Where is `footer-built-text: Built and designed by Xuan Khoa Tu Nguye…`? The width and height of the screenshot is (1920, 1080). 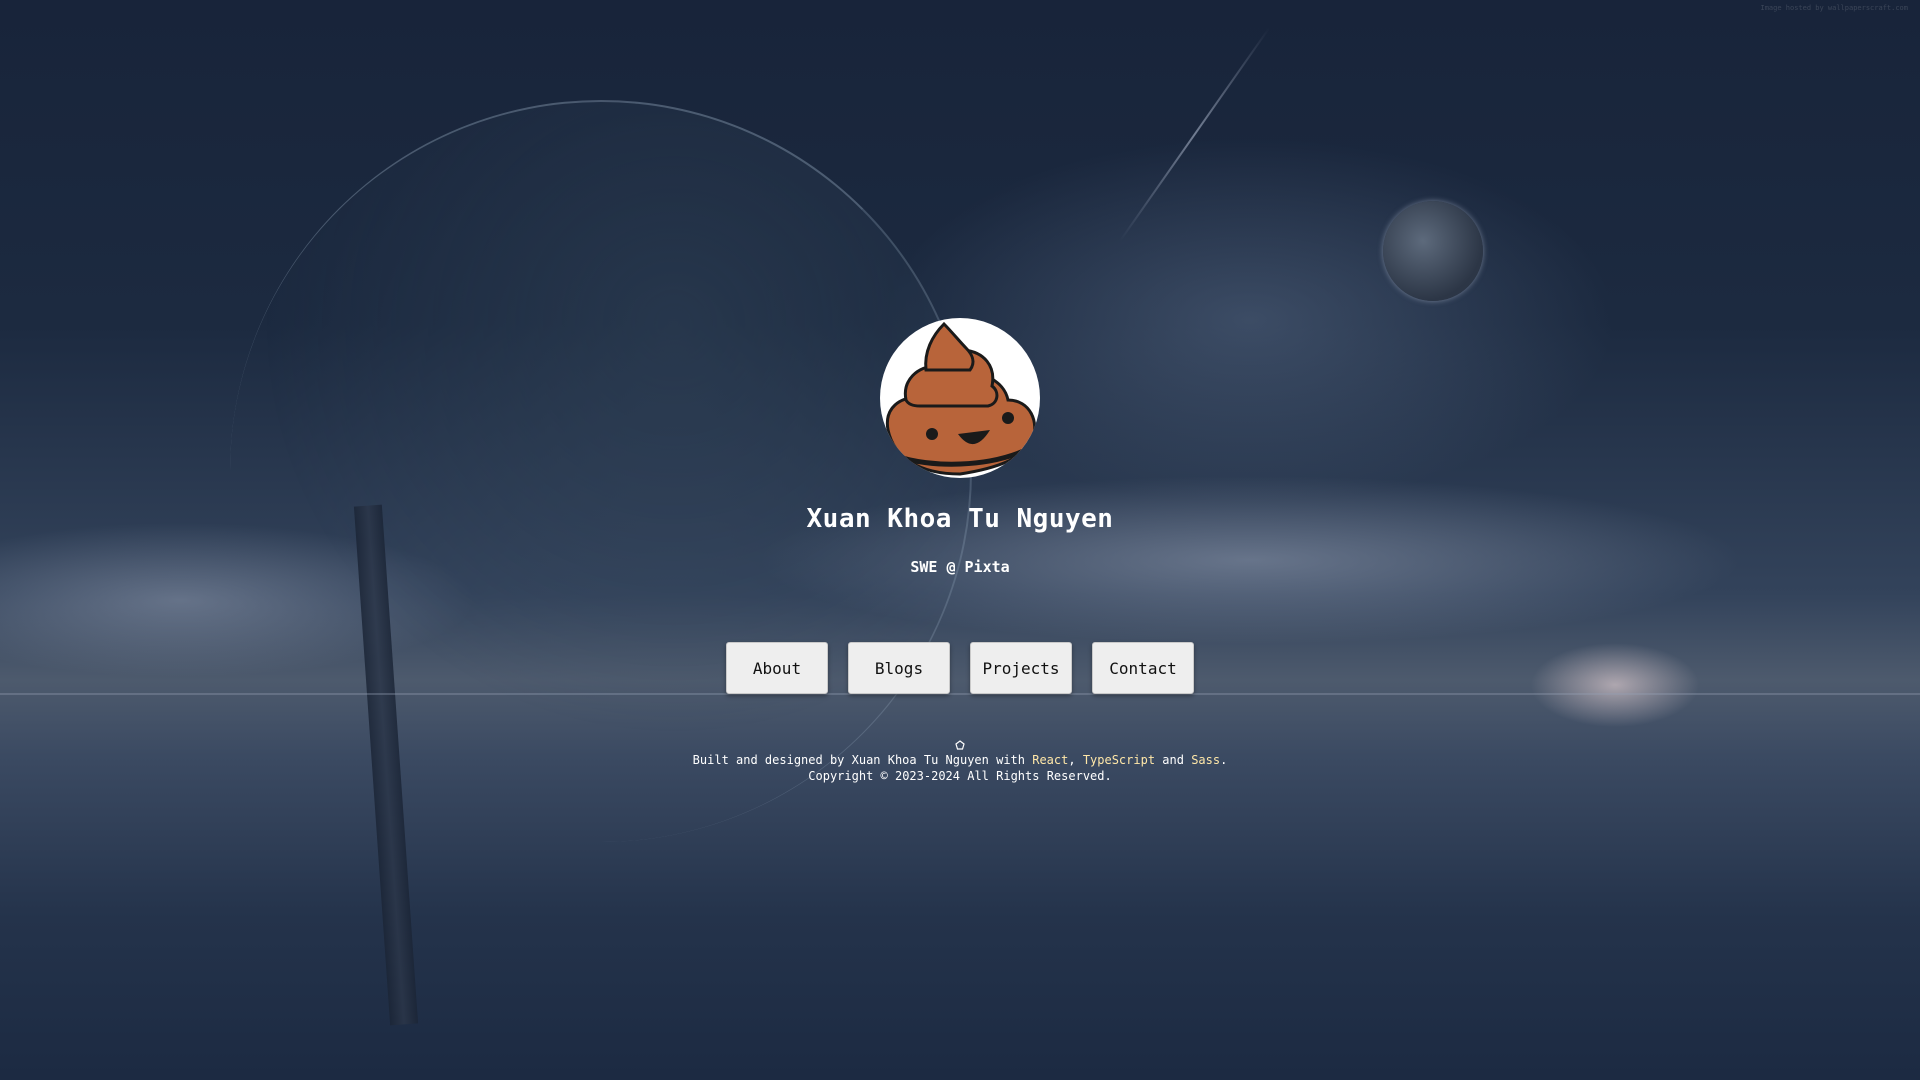
footer-built-text: Built and designed by Xuan Khoa Tu Nguye… is located at coordinates (862, 760).